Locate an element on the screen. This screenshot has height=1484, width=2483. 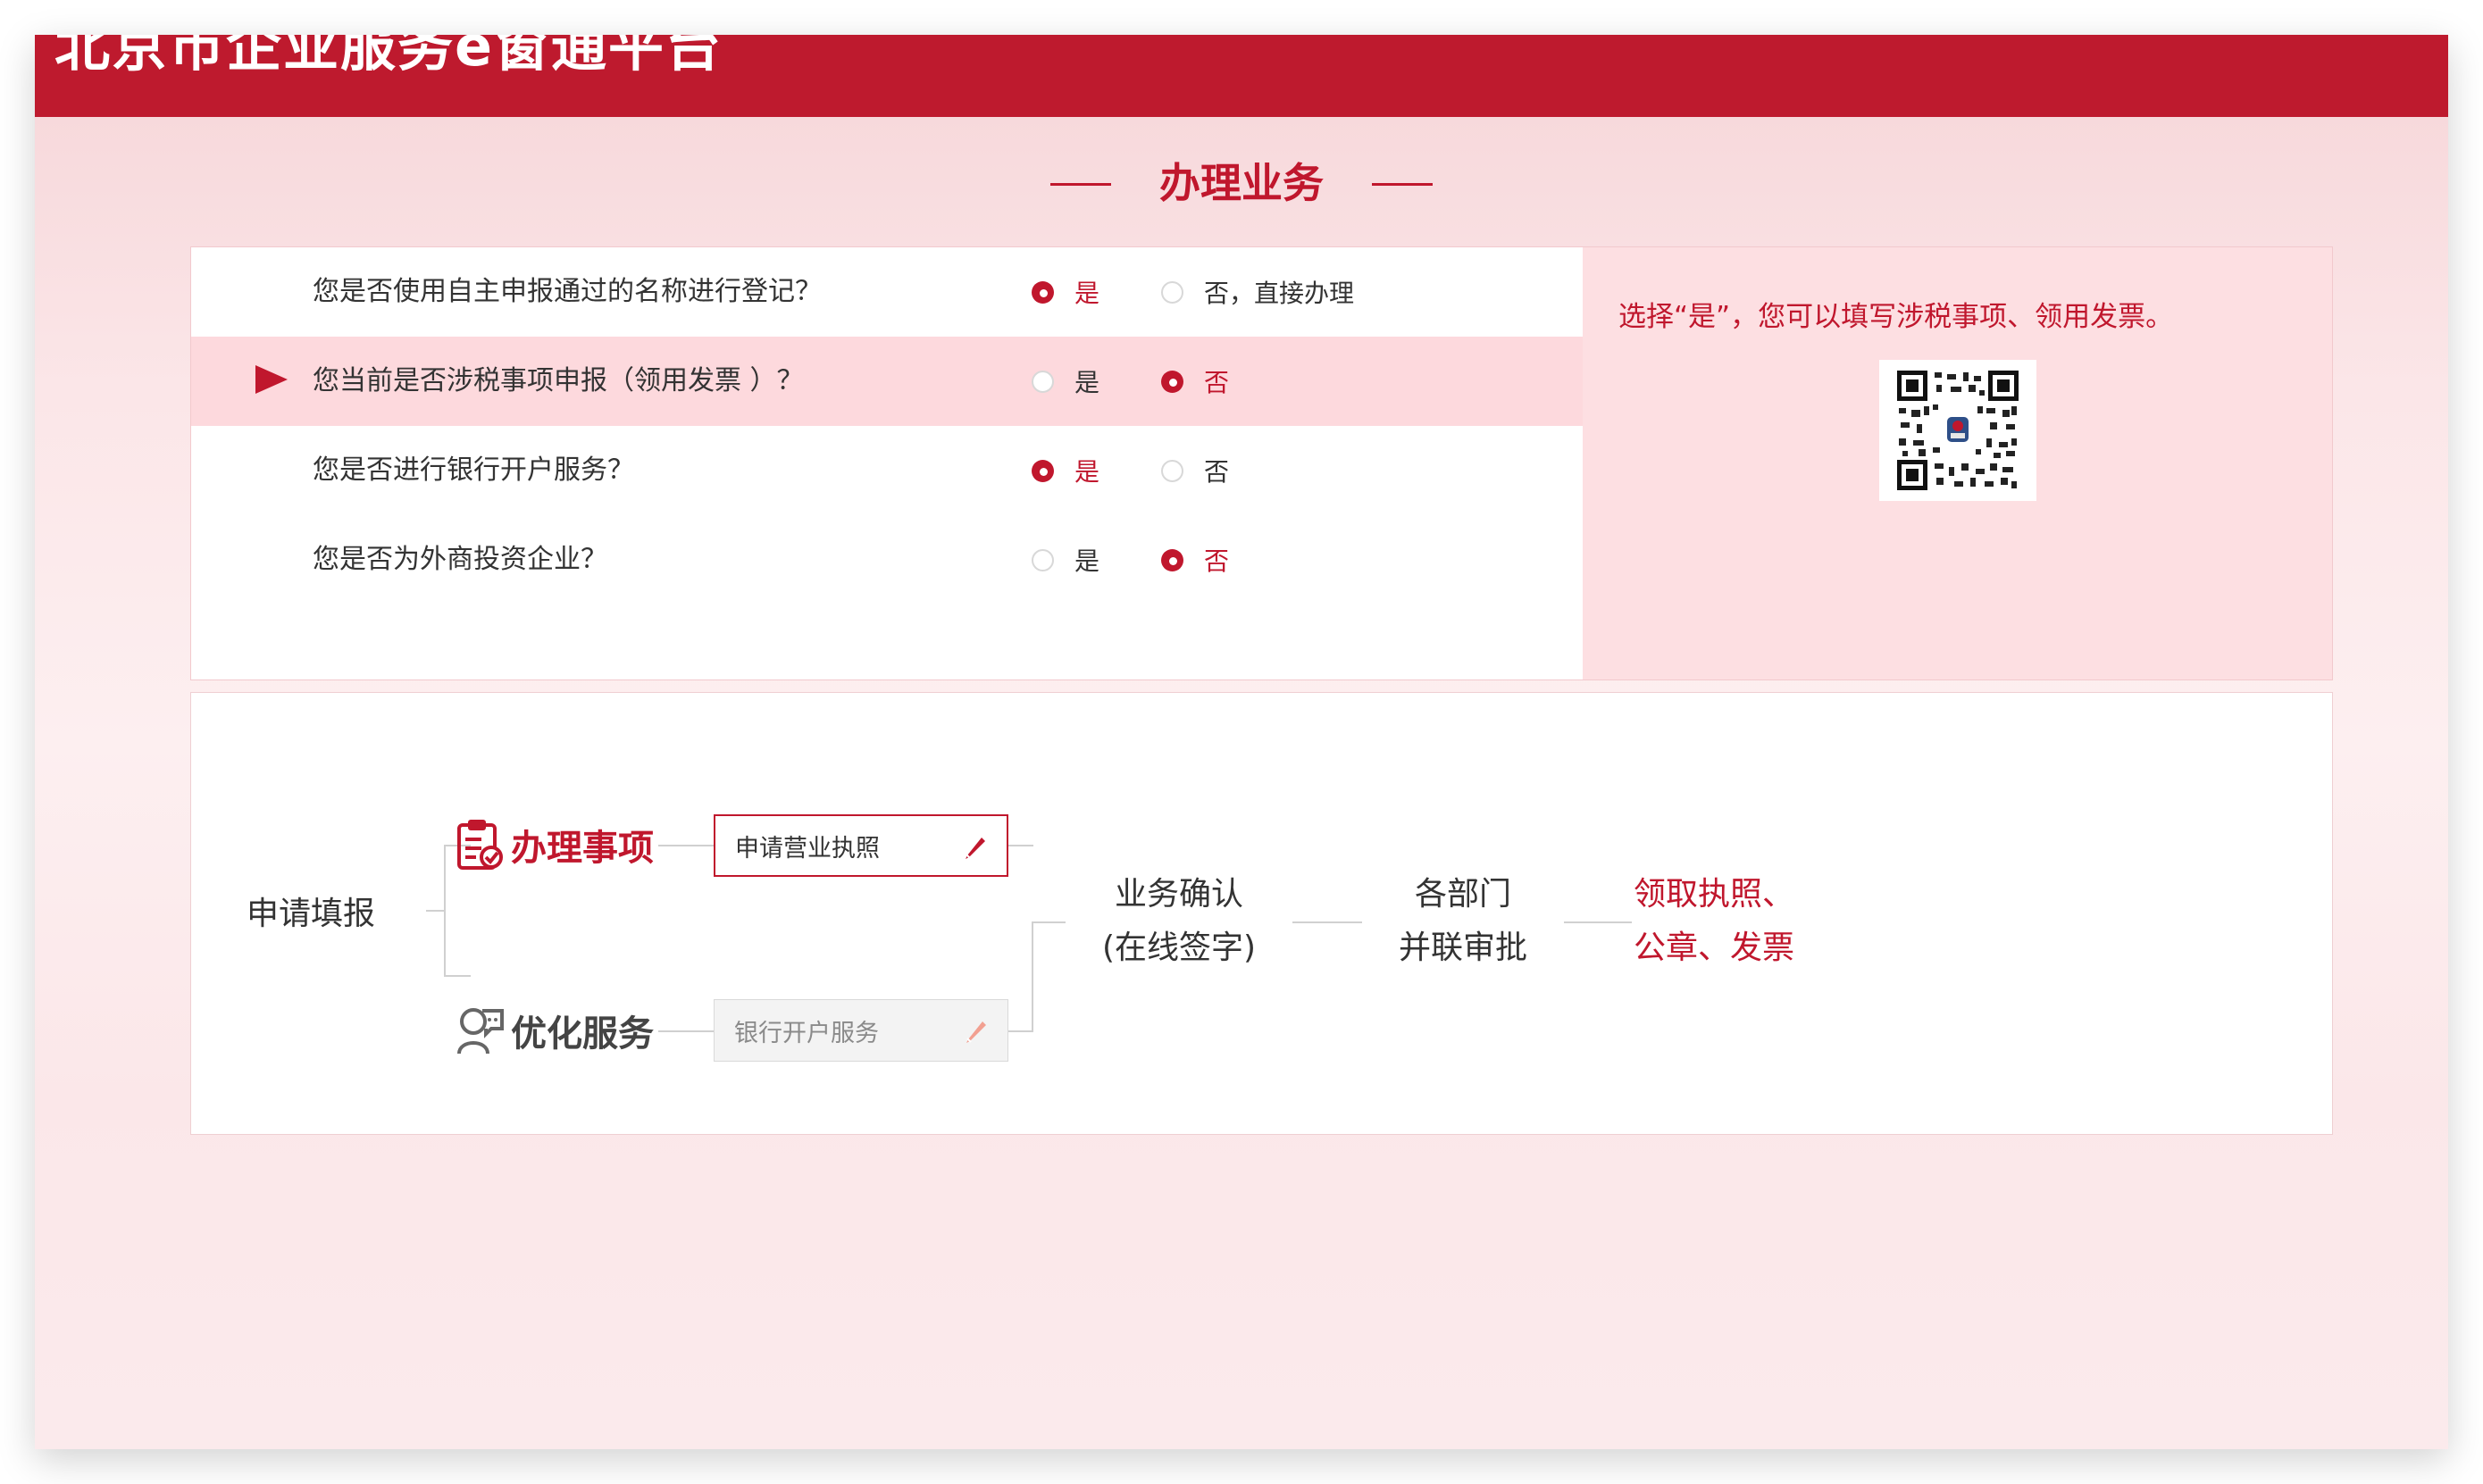
connector-handle-out is located at coordinates (1021, 845).